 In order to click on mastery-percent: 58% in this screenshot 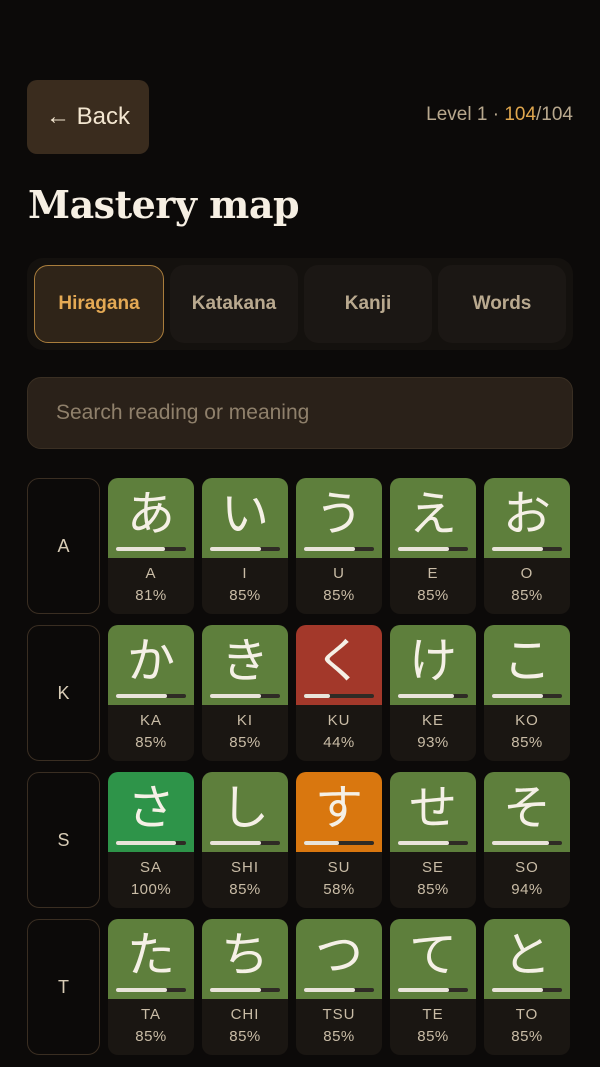, I will do `click(339, 889)`.